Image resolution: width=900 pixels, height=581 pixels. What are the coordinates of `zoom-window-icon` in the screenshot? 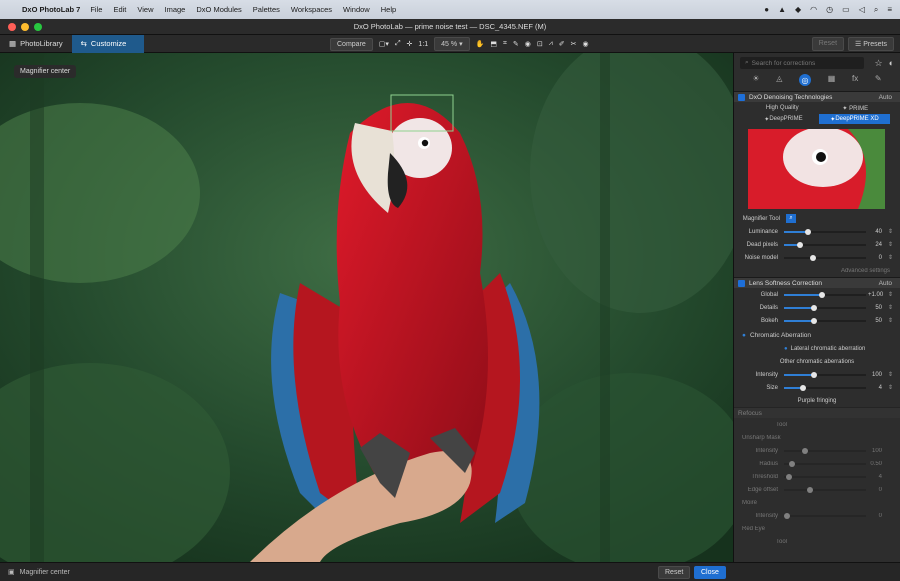 It's located at (38, 27).